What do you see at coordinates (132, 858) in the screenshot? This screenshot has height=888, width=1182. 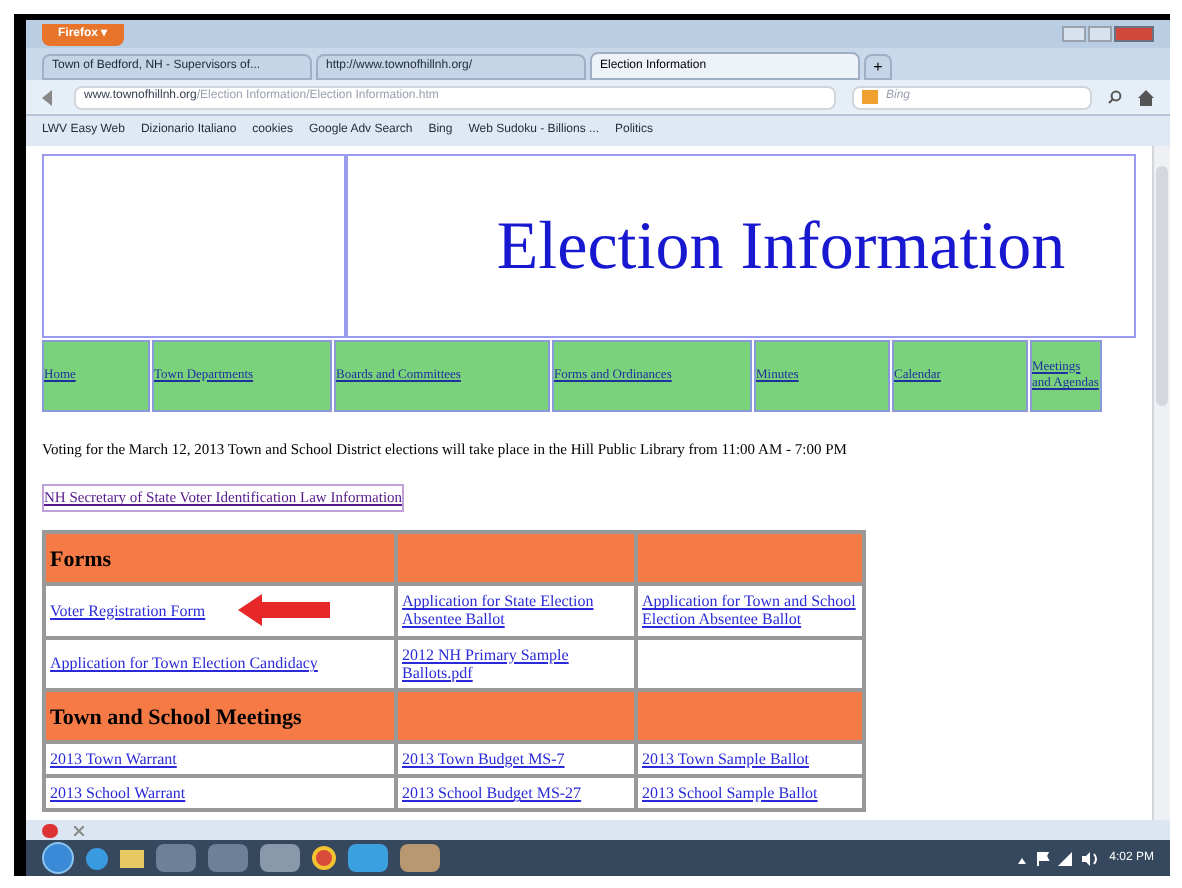 I see `folder-icon` at bounding box center [132, 858].